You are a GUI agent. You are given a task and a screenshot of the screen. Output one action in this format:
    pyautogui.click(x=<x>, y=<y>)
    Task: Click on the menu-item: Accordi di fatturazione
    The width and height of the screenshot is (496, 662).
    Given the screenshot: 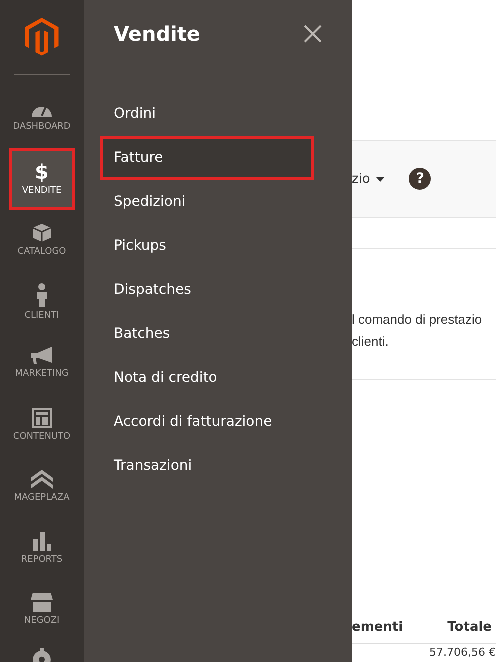 What is the action you would take?
    pyautogui.click(x=218, y=422)
    